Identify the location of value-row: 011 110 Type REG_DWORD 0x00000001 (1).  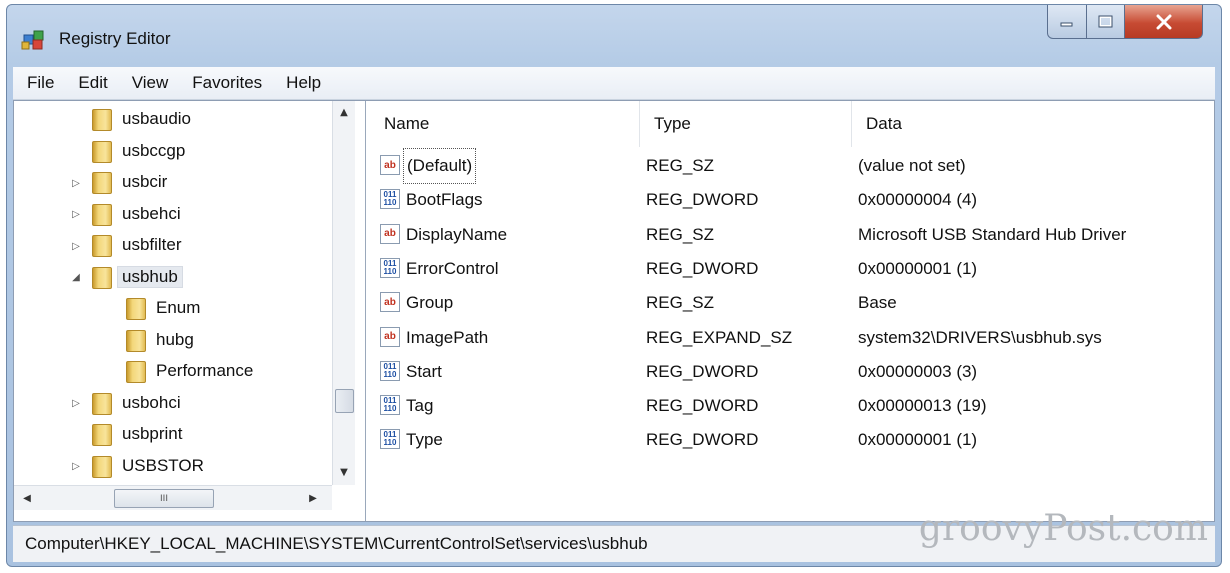
(792, 440).